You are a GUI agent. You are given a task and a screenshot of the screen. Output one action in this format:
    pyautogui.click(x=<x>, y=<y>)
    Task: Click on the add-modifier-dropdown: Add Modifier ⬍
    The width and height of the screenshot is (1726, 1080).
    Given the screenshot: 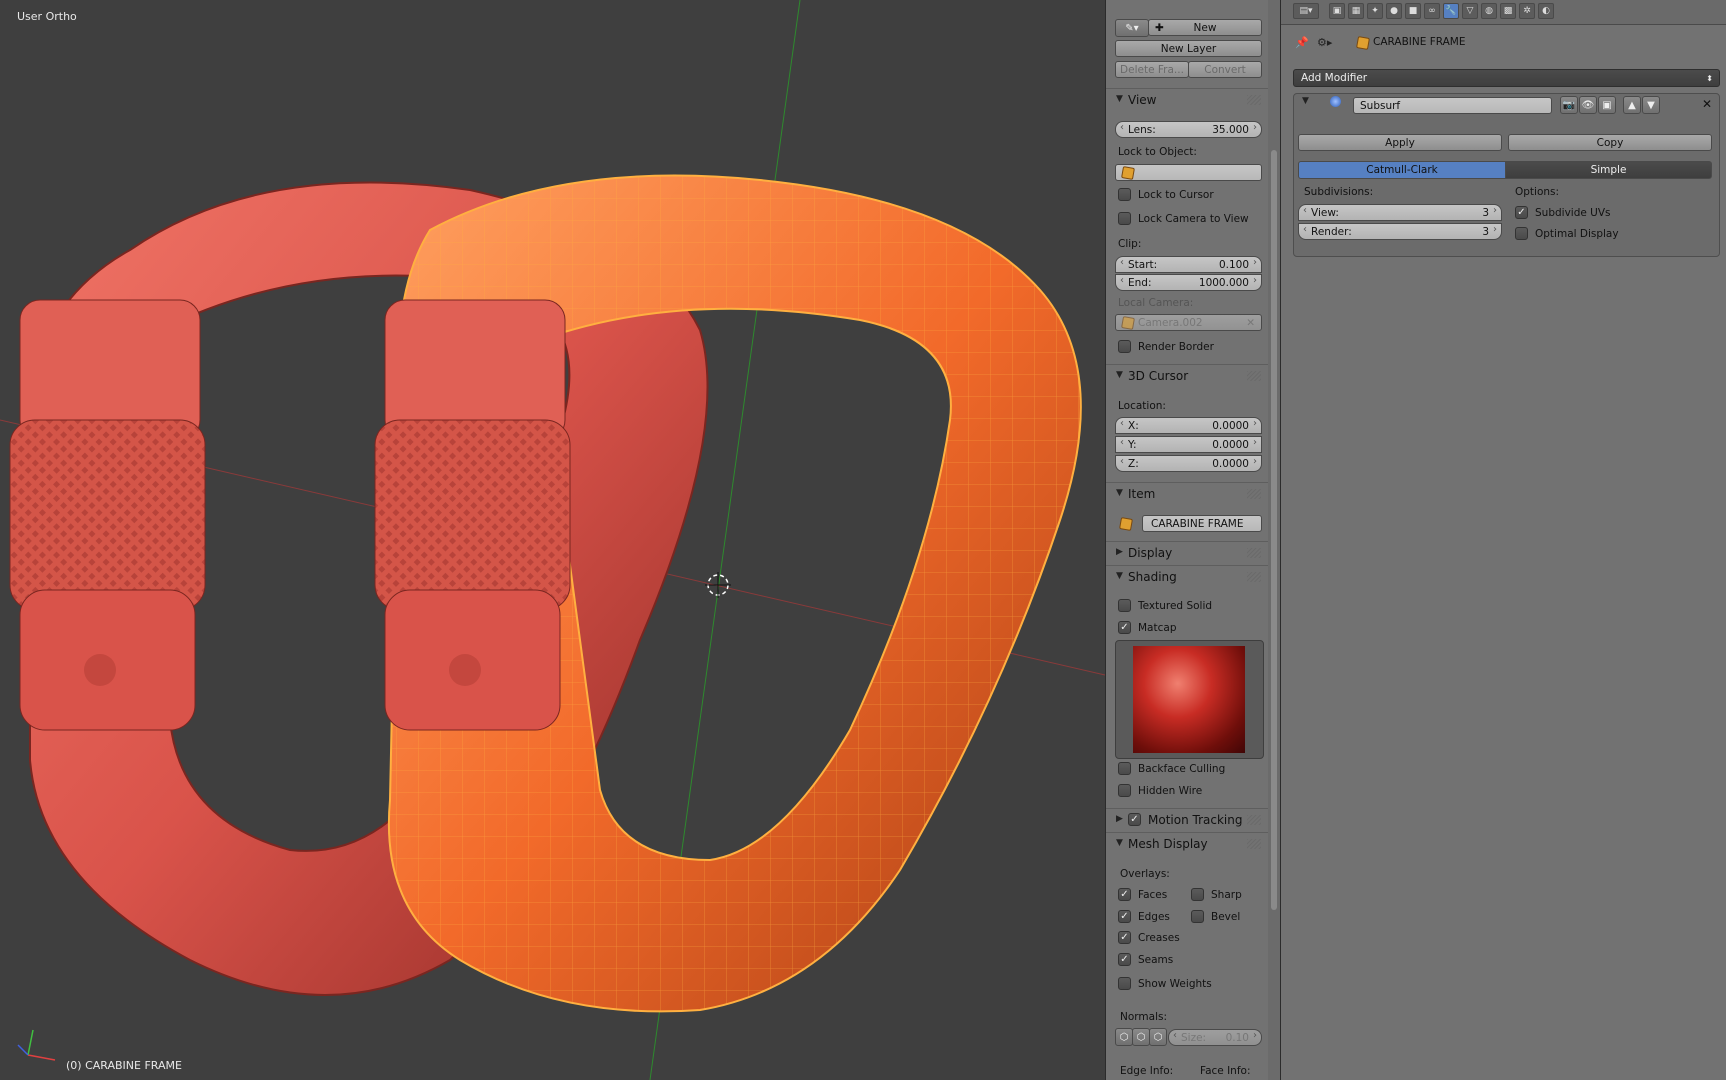 What is the action you would take?
    pyautogui.click(x=1506, y=78)
    